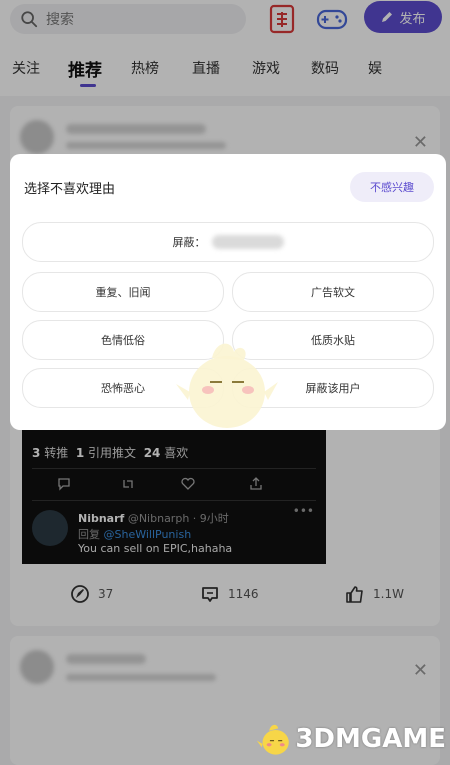 Image resolution: width=450 pixels, height=765 pixels. Describe the element at coordinates (392, 187) in the screenshot. I see `not-interested-button: 不感兴趣` at that location.